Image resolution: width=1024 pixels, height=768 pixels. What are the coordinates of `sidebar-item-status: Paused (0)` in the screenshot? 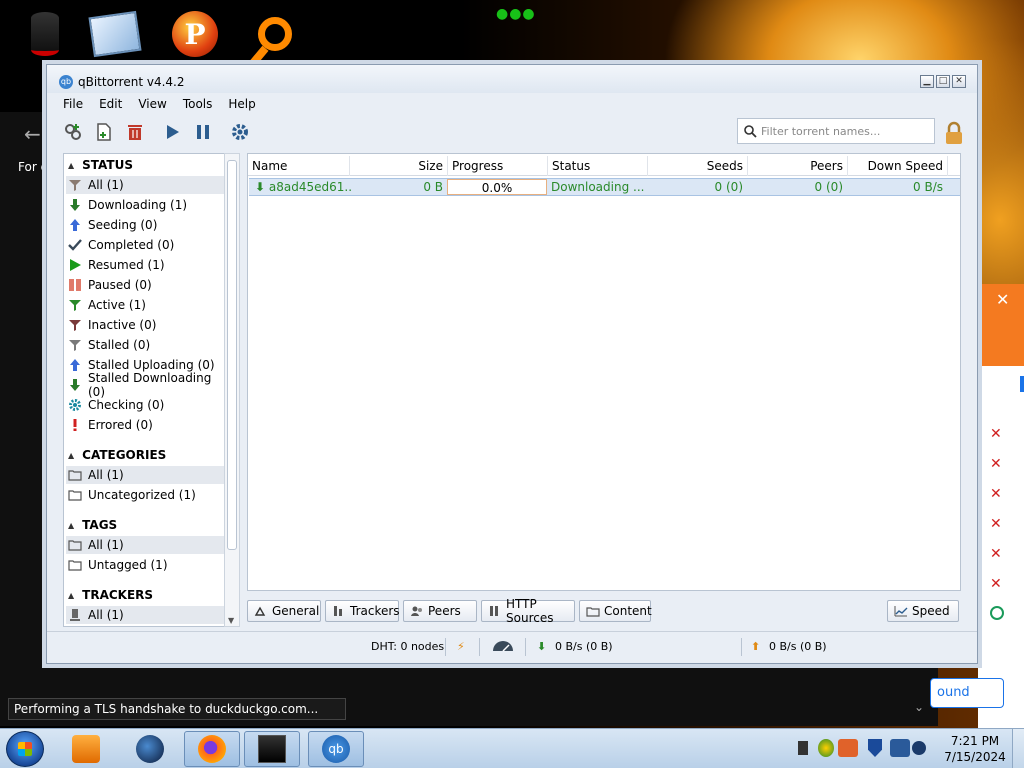 It's located at (145, 285).